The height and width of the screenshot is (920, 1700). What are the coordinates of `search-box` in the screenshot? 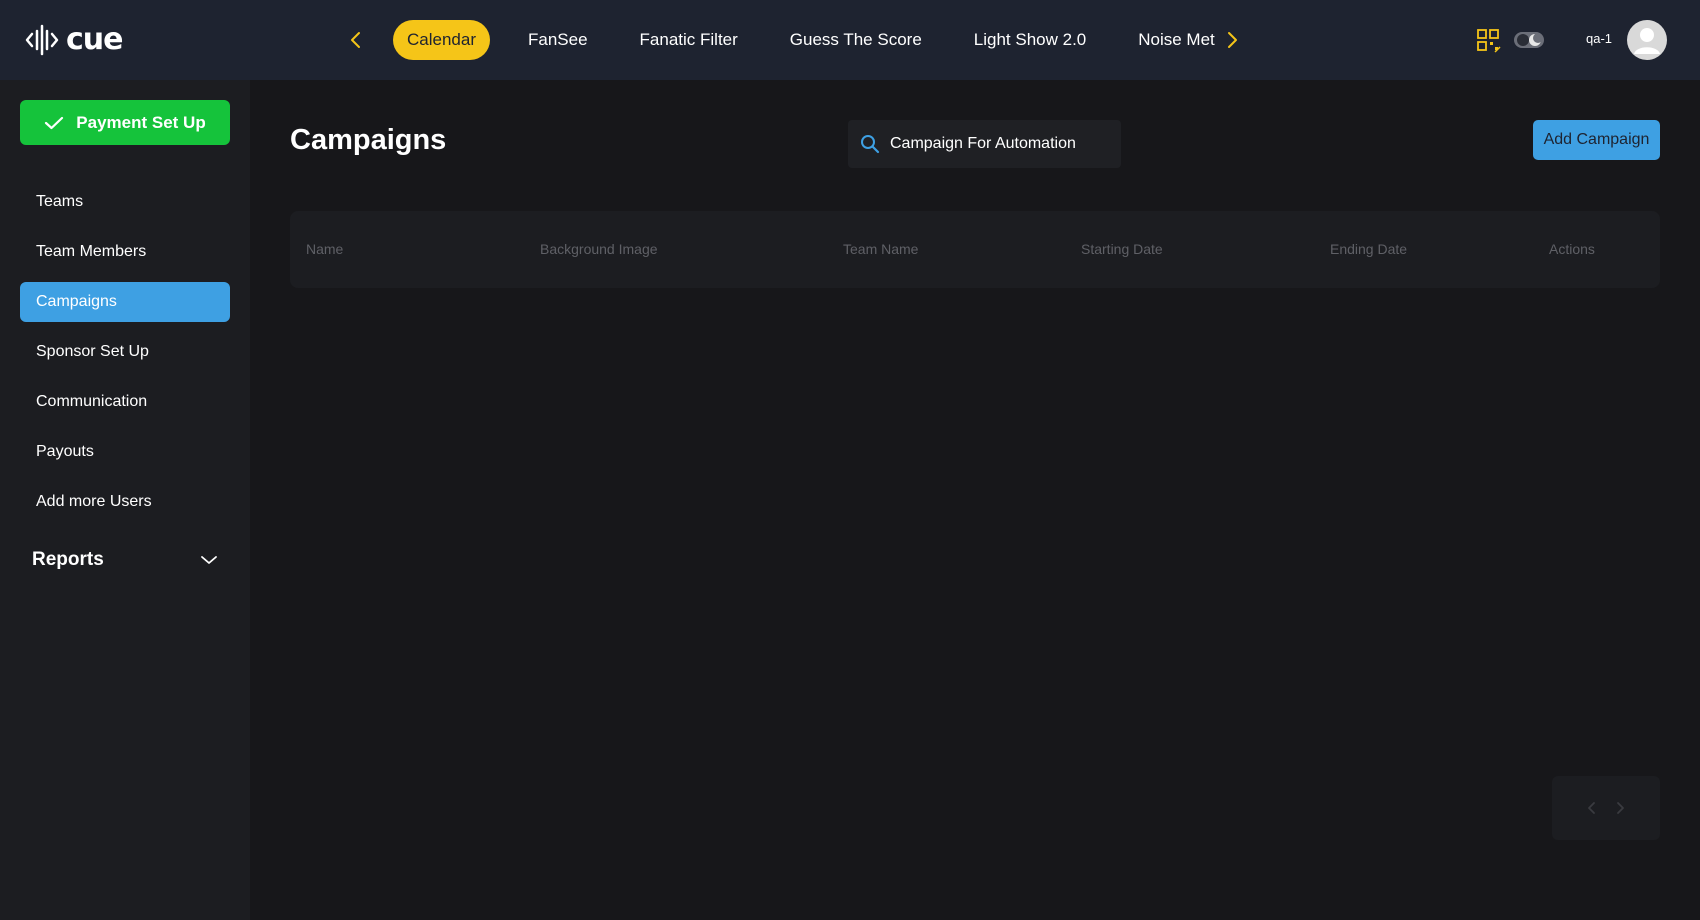 It's located at (984, 144).